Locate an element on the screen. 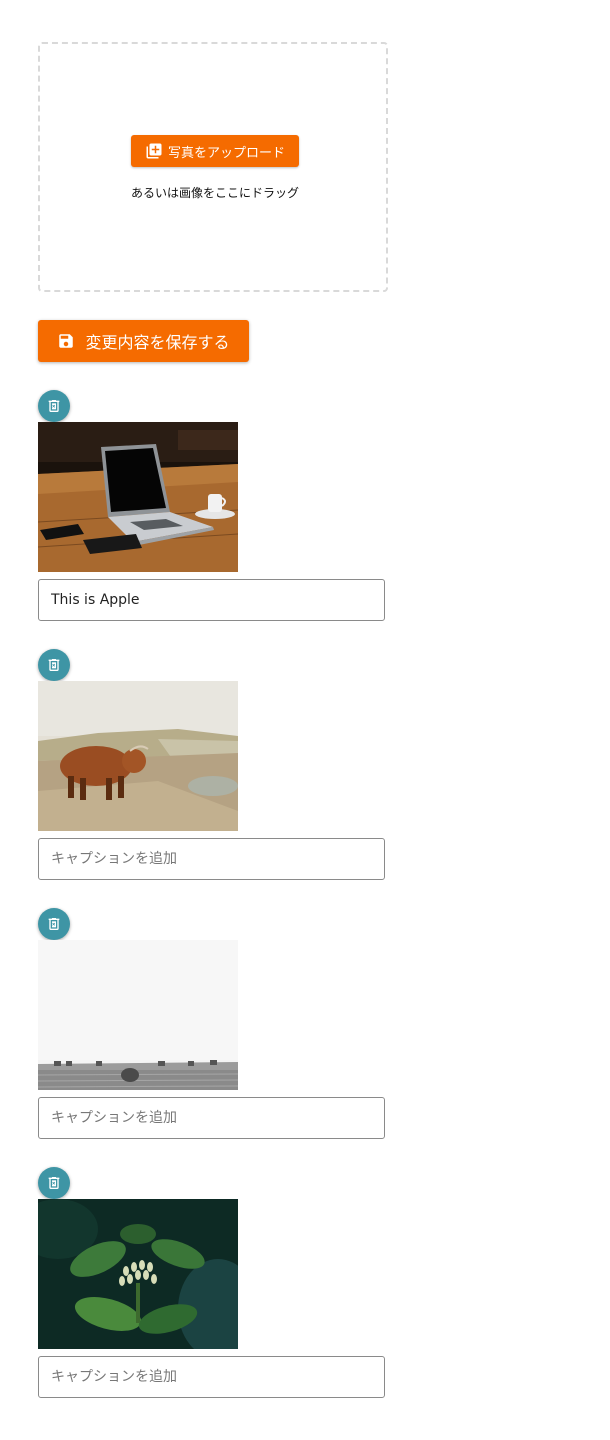 The width and height of the screenshot is (610, 1440). save-button-label: 変更内容を保存する is located at coordinates (157, 342).